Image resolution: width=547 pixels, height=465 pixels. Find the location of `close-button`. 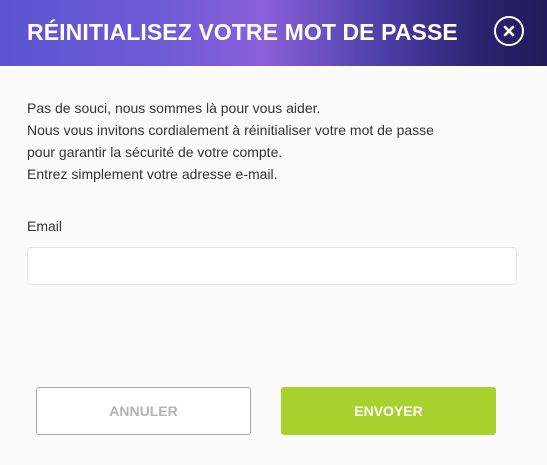

close-button is located at coordinates (509, 31).